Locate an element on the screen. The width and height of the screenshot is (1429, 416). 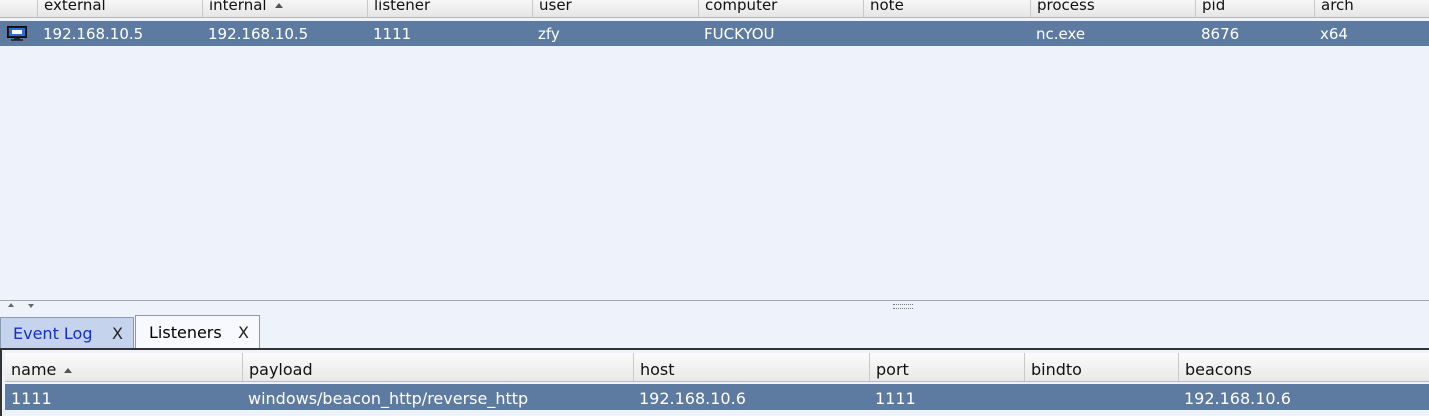
cell-pid: 8676 is located at coordinates (1220, 34).